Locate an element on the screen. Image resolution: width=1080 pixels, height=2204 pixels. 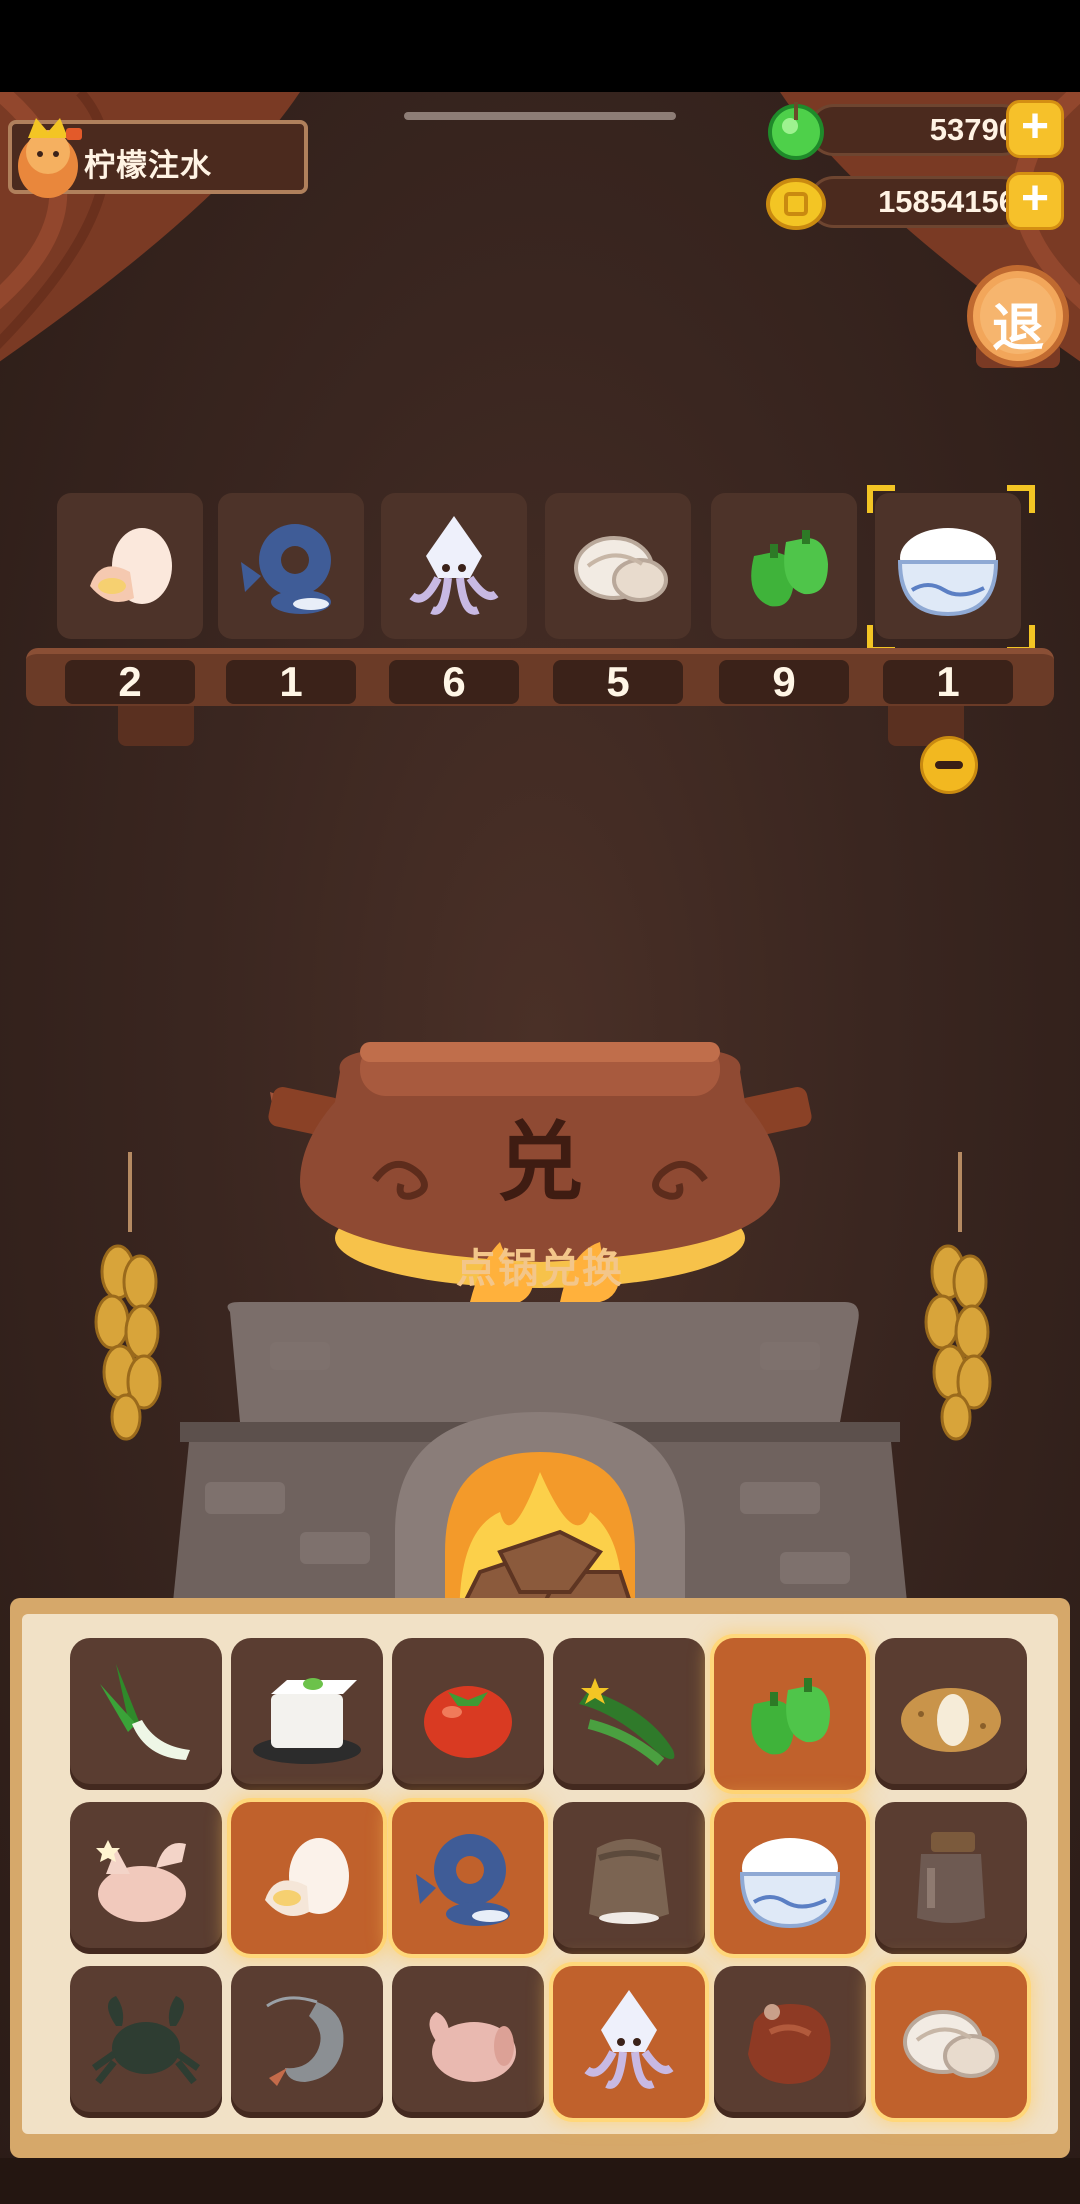
shelf-slot-squid is located at coordinates (454, 566).